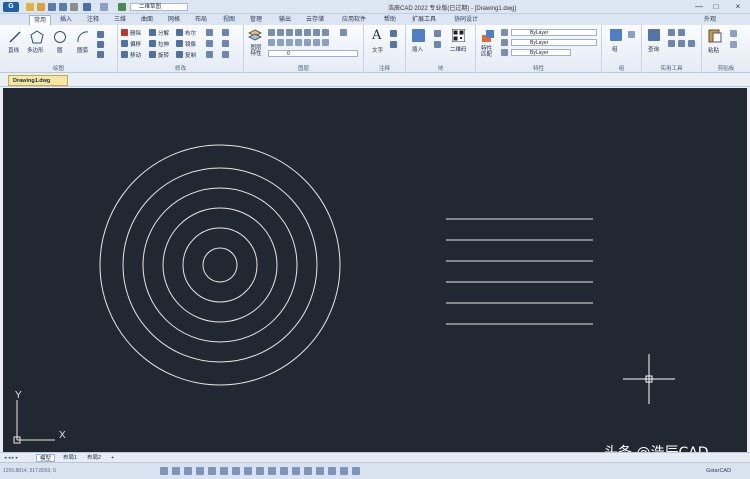 The height and width of the screenshot is (479, 750). I want to click on copy-icon, so click(179, 54).